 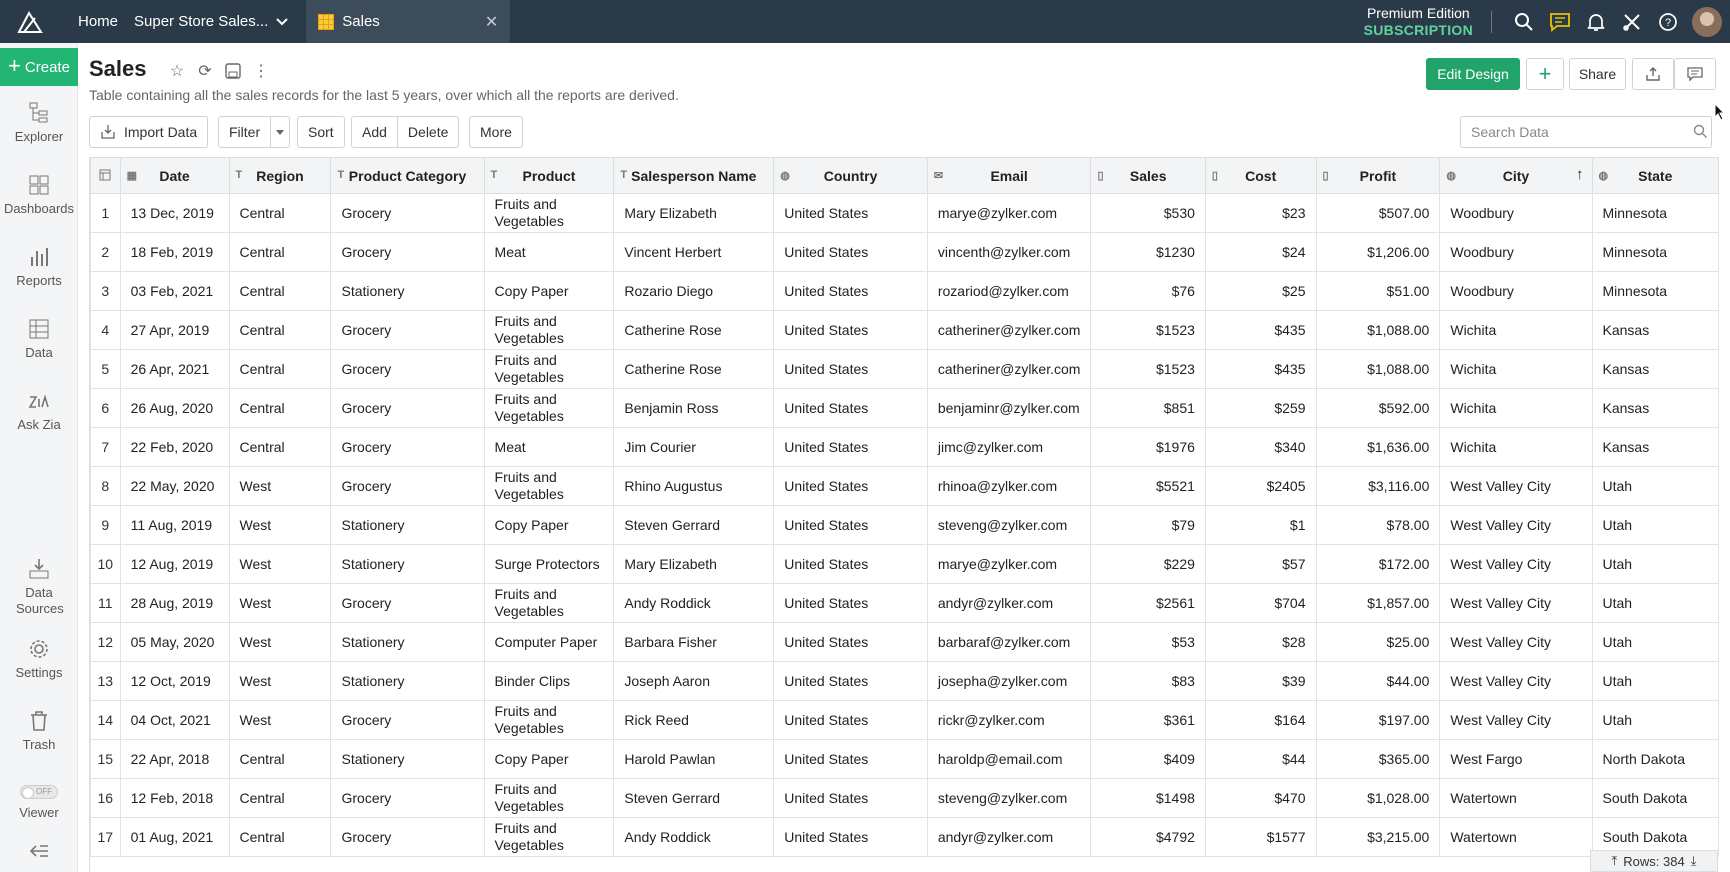 I want to click on table-cell: Vincent Herbert, so click(x=694, y=252).